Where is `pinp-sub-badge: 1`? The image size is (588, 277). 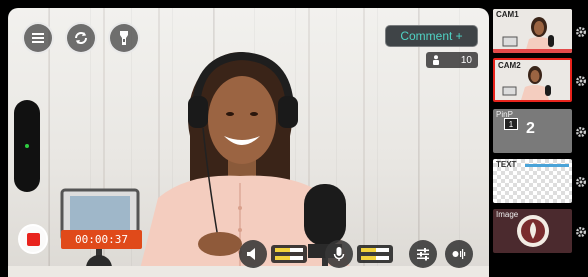
pinp-sub-badge: 1 is located at coordinates (511, 124).